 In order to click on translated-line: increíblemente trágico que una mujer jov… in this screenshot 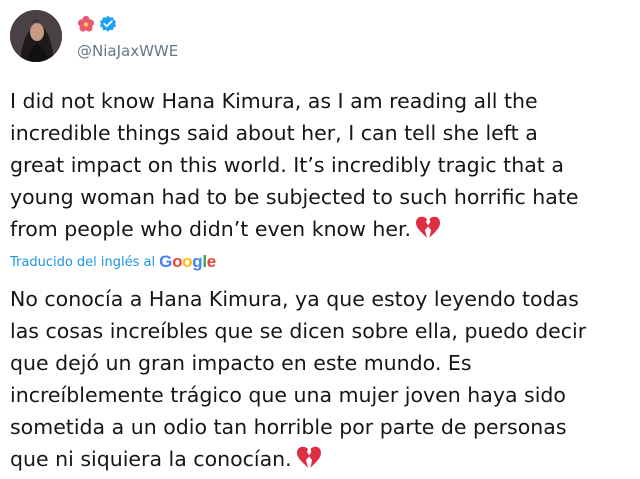, I will do `click(288, 395)`.